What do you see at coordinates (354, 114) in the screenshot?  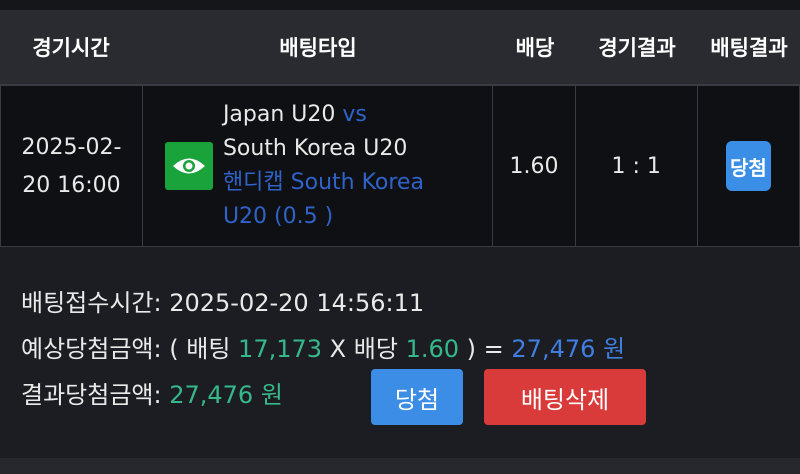 I see `vs-label: vs` at bounding box center [354, 114].